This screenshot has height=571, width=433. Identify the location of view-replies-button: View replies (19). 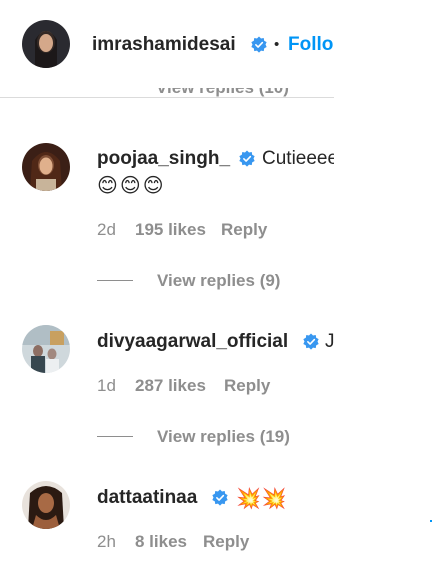
(223, 437).